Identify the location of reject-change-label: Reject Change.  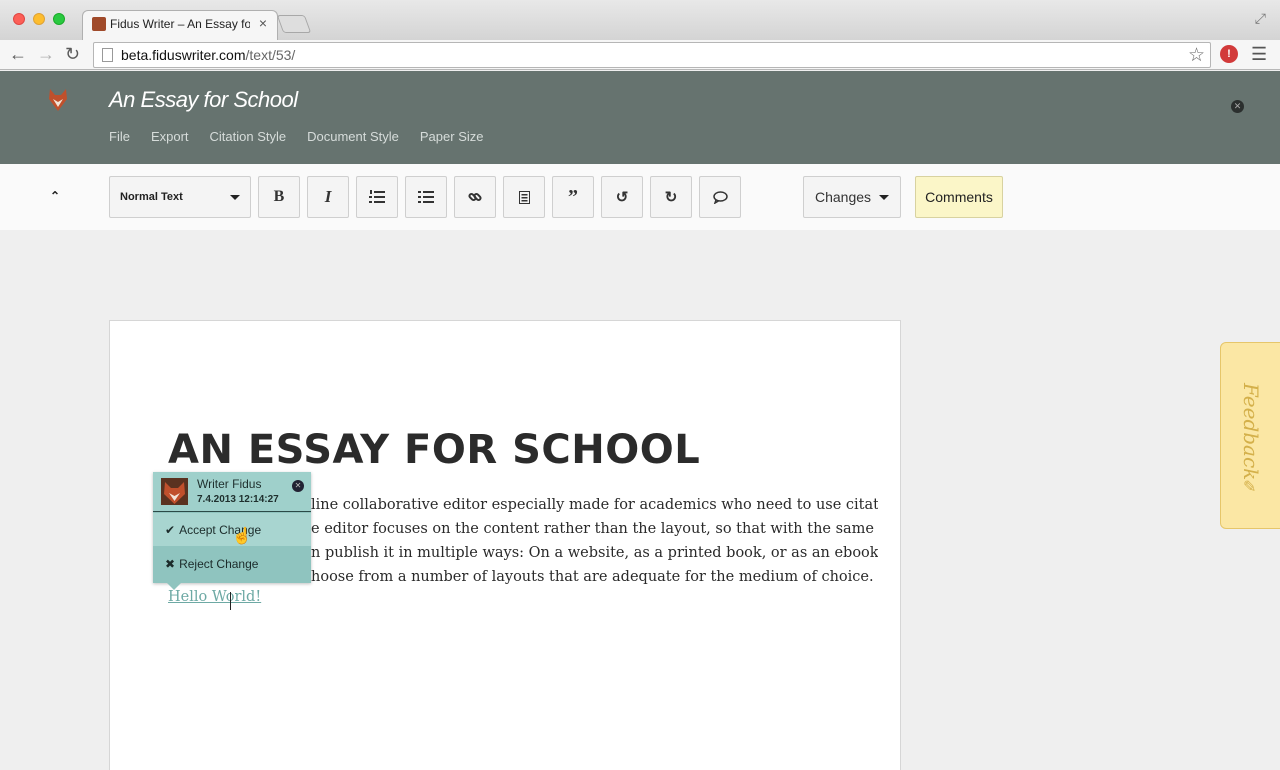
(219, 563).